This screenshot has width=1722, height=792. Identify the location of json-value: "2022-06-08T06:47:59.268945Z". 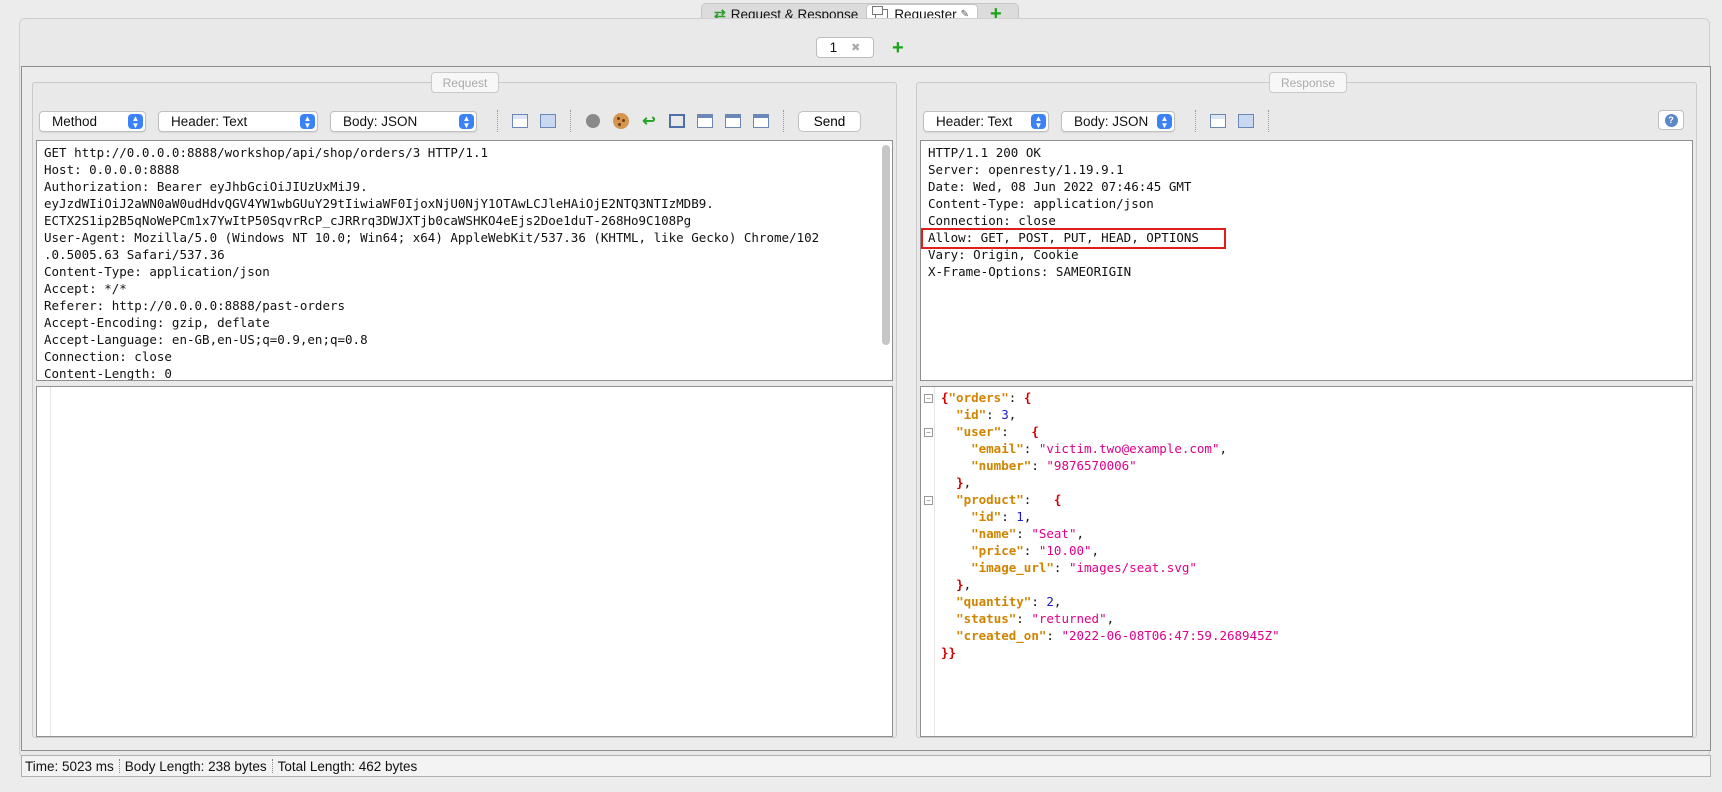
(1170, 635).